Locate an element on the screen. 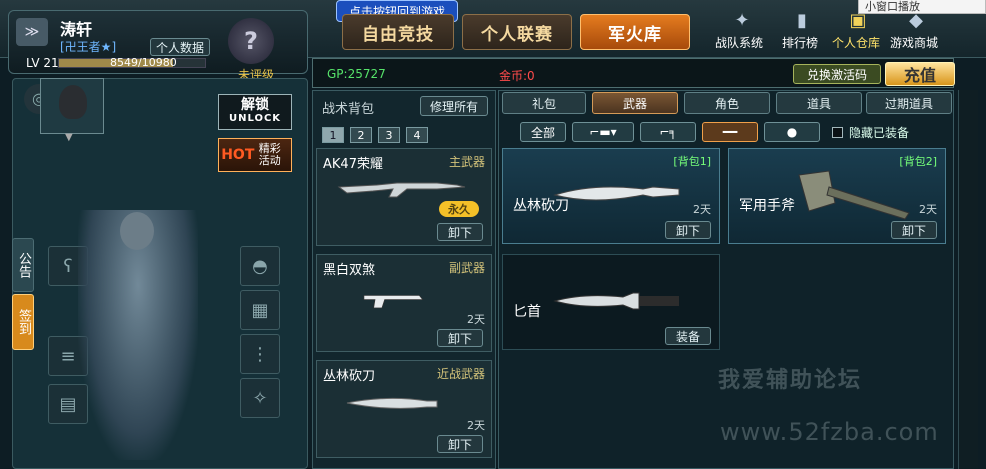 Image resolution: width=986 pixels, height=469 pixels. side-tab-announcement: 公告 is located at coordinates (23, 265).